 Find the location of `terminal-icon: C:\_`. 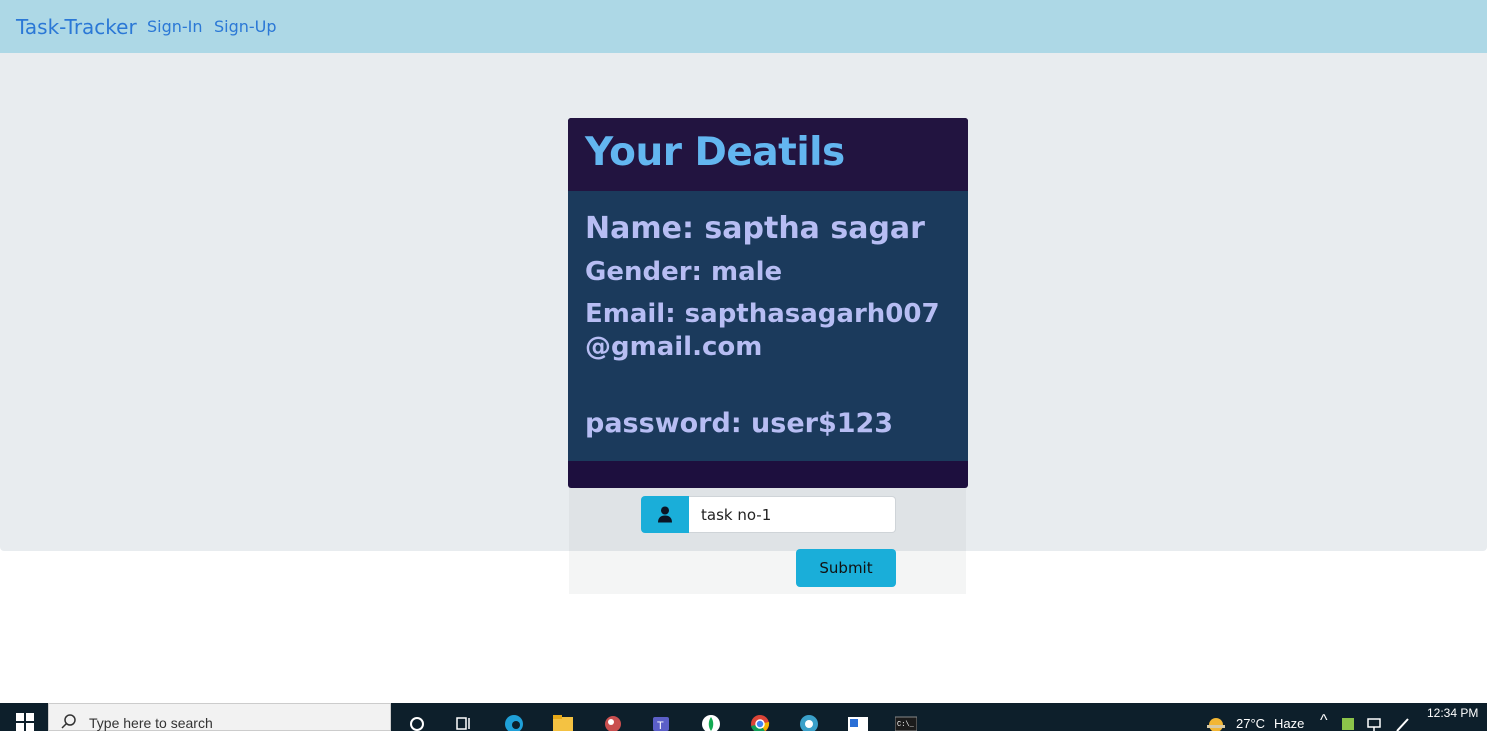

terminal-icon: C:\_ is located at coordinates (906, 720).